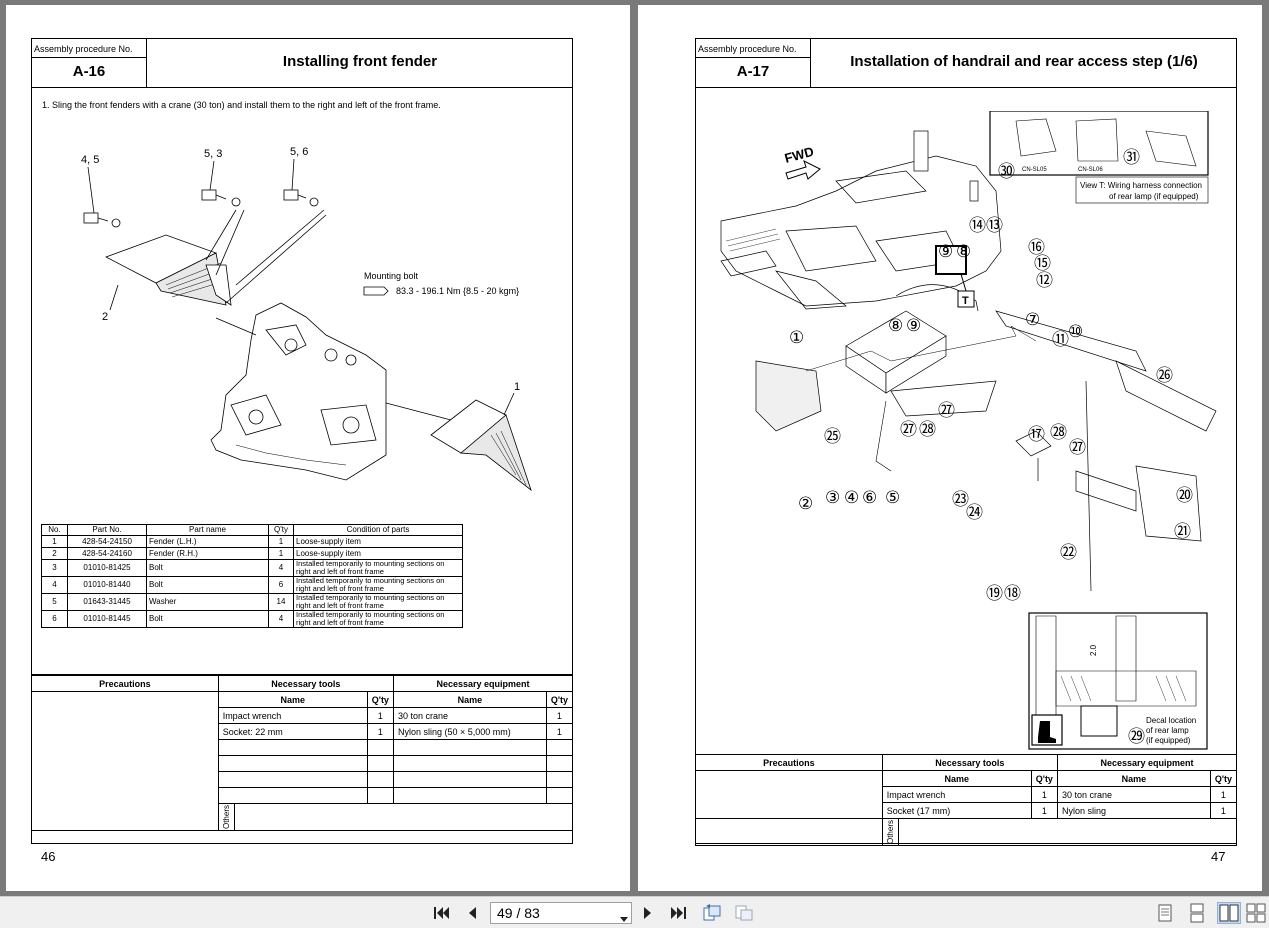 This screenshot has height=928, width=1269. Describe the element at coordinates (376, 291) in the screenshot. I see `wrench-icon` at that location.